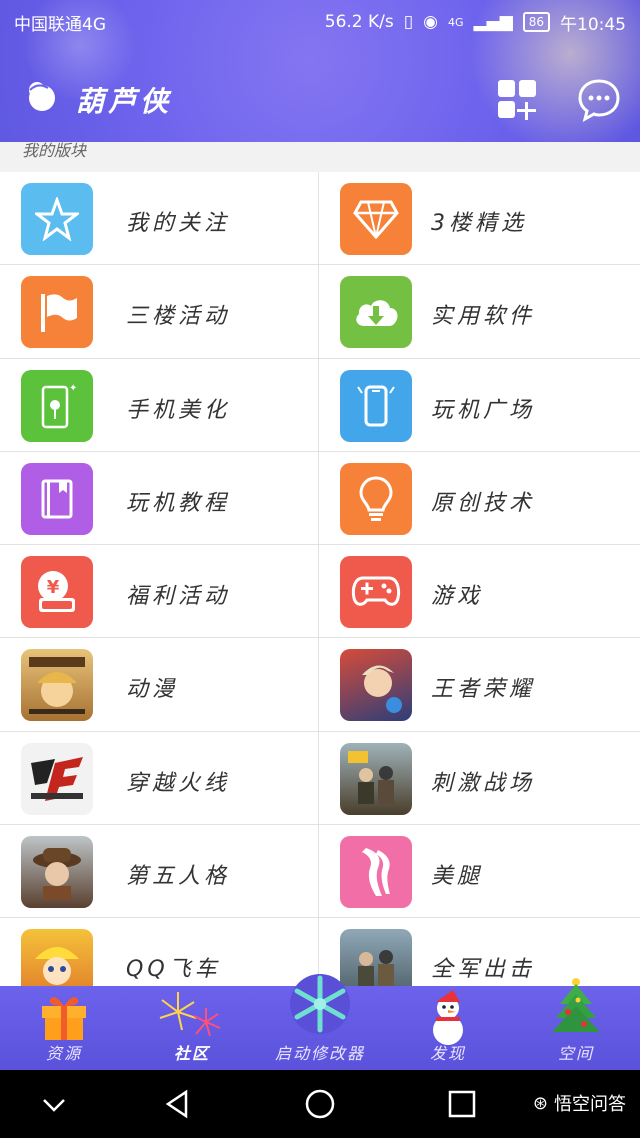 The height and width of the screenshot is (1138, 640). Describe the element at coordinates (376, 778) in the screenshot. I see `pubg-thumbnail` at that location.